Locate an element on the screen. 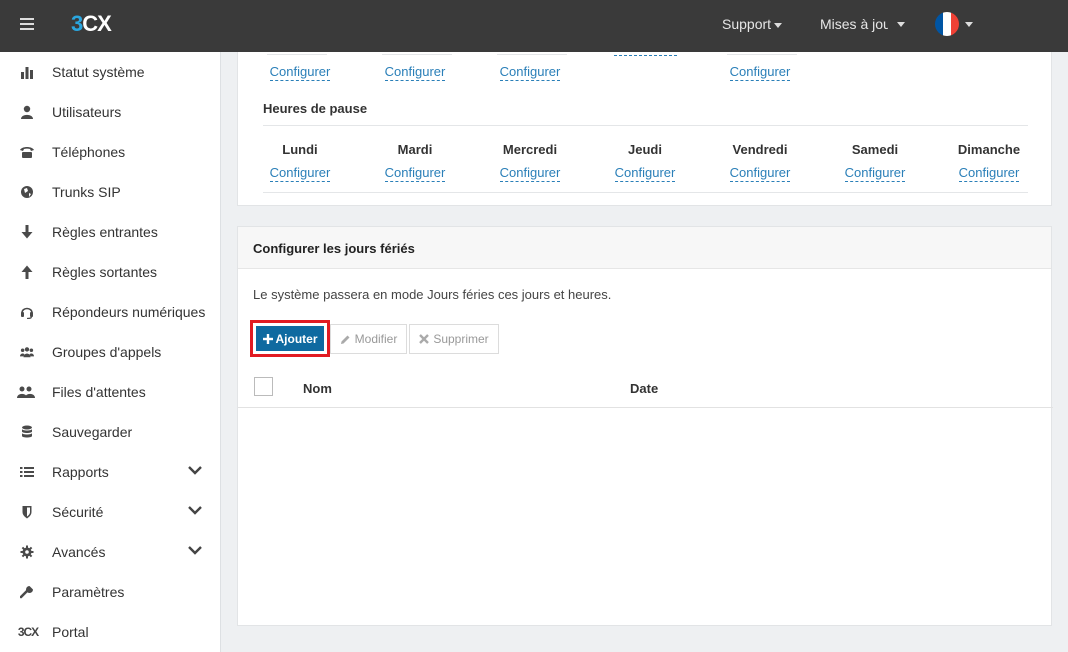  top-bar: 3CX Support Mises à jour is located at coordinates (534, 26).